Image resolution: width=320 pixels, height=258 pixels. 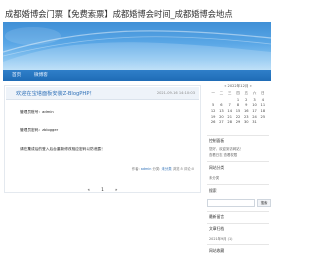 What do you see at coordinates (221, 116) in the screenshot?
I see `calendar-day: 20` at bounding box center [221, 116].